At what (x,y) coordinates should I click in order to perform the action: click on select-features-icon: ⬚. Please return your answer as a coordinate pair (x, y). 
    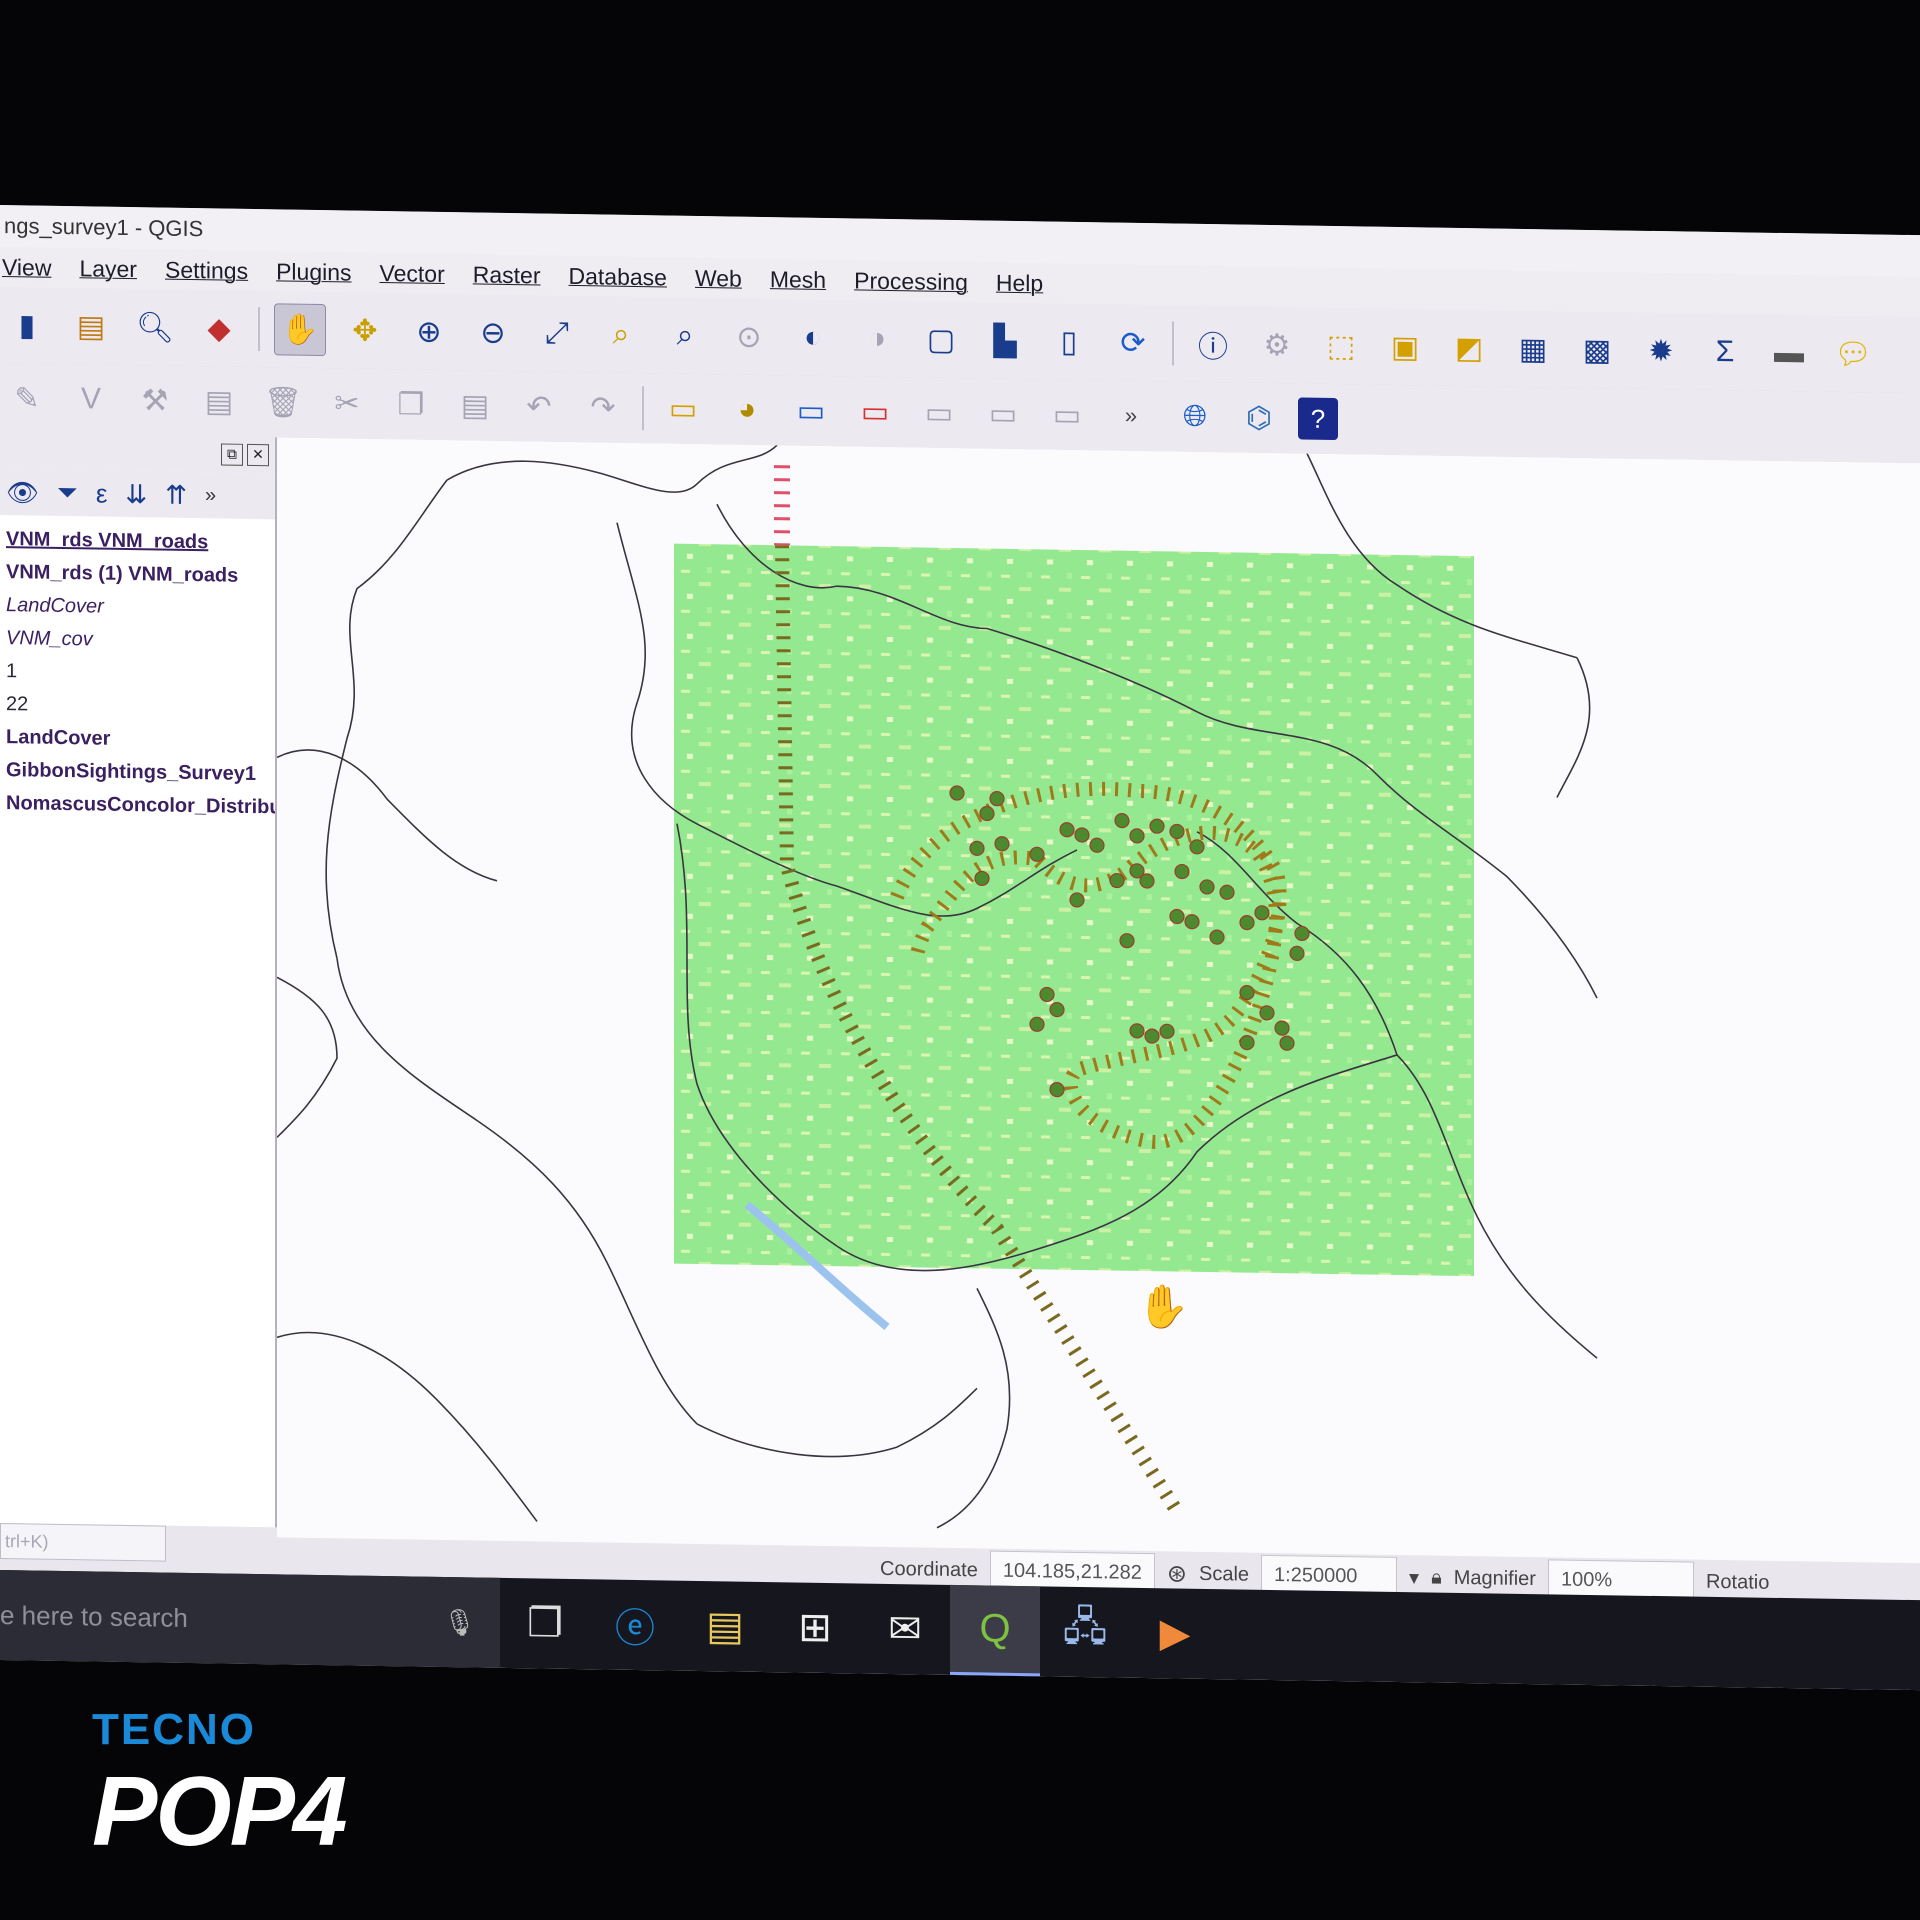
    Looking at the image, I should click on (1341, 346).